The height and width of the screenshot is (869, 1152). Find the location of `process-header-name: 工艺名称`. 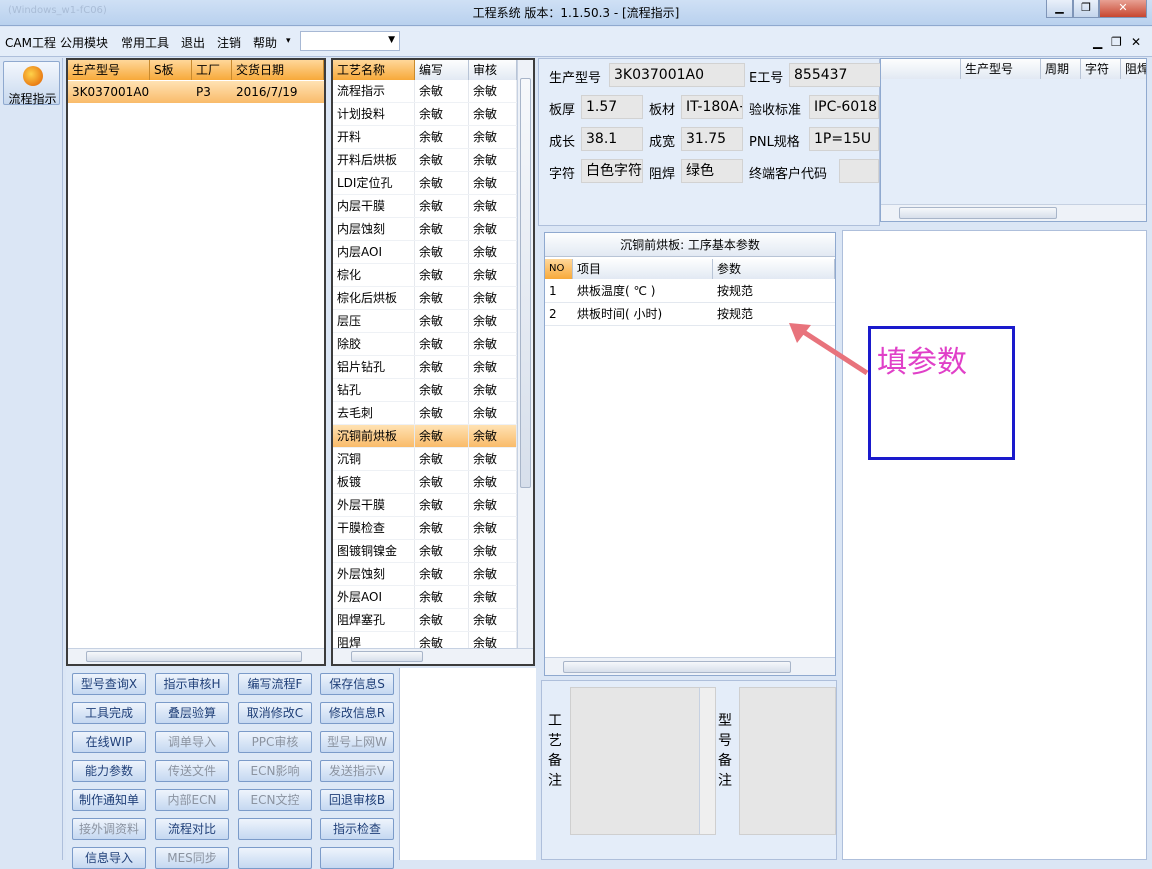

process-header-name: 工艺名称 is located at coordinates (374, 70).